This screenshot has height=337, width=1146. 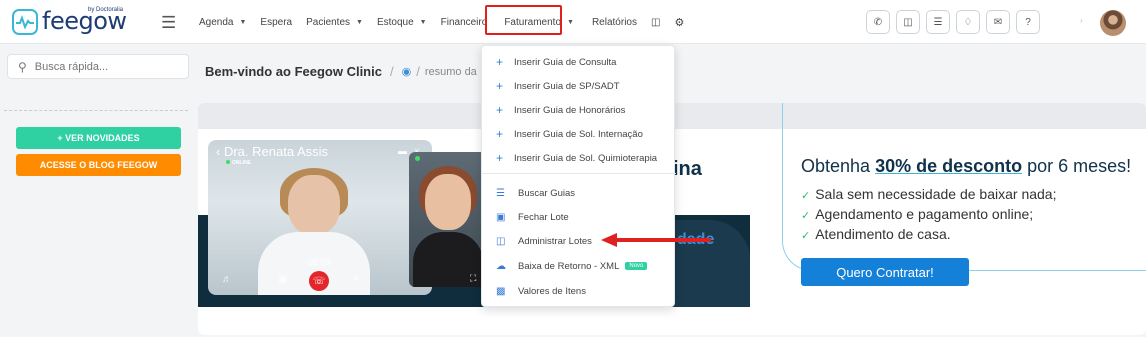 What do you see at coordinates (533, 22) in the screenshot?
I see `nav-label: Faturamento` at bounding box center [533, 22].